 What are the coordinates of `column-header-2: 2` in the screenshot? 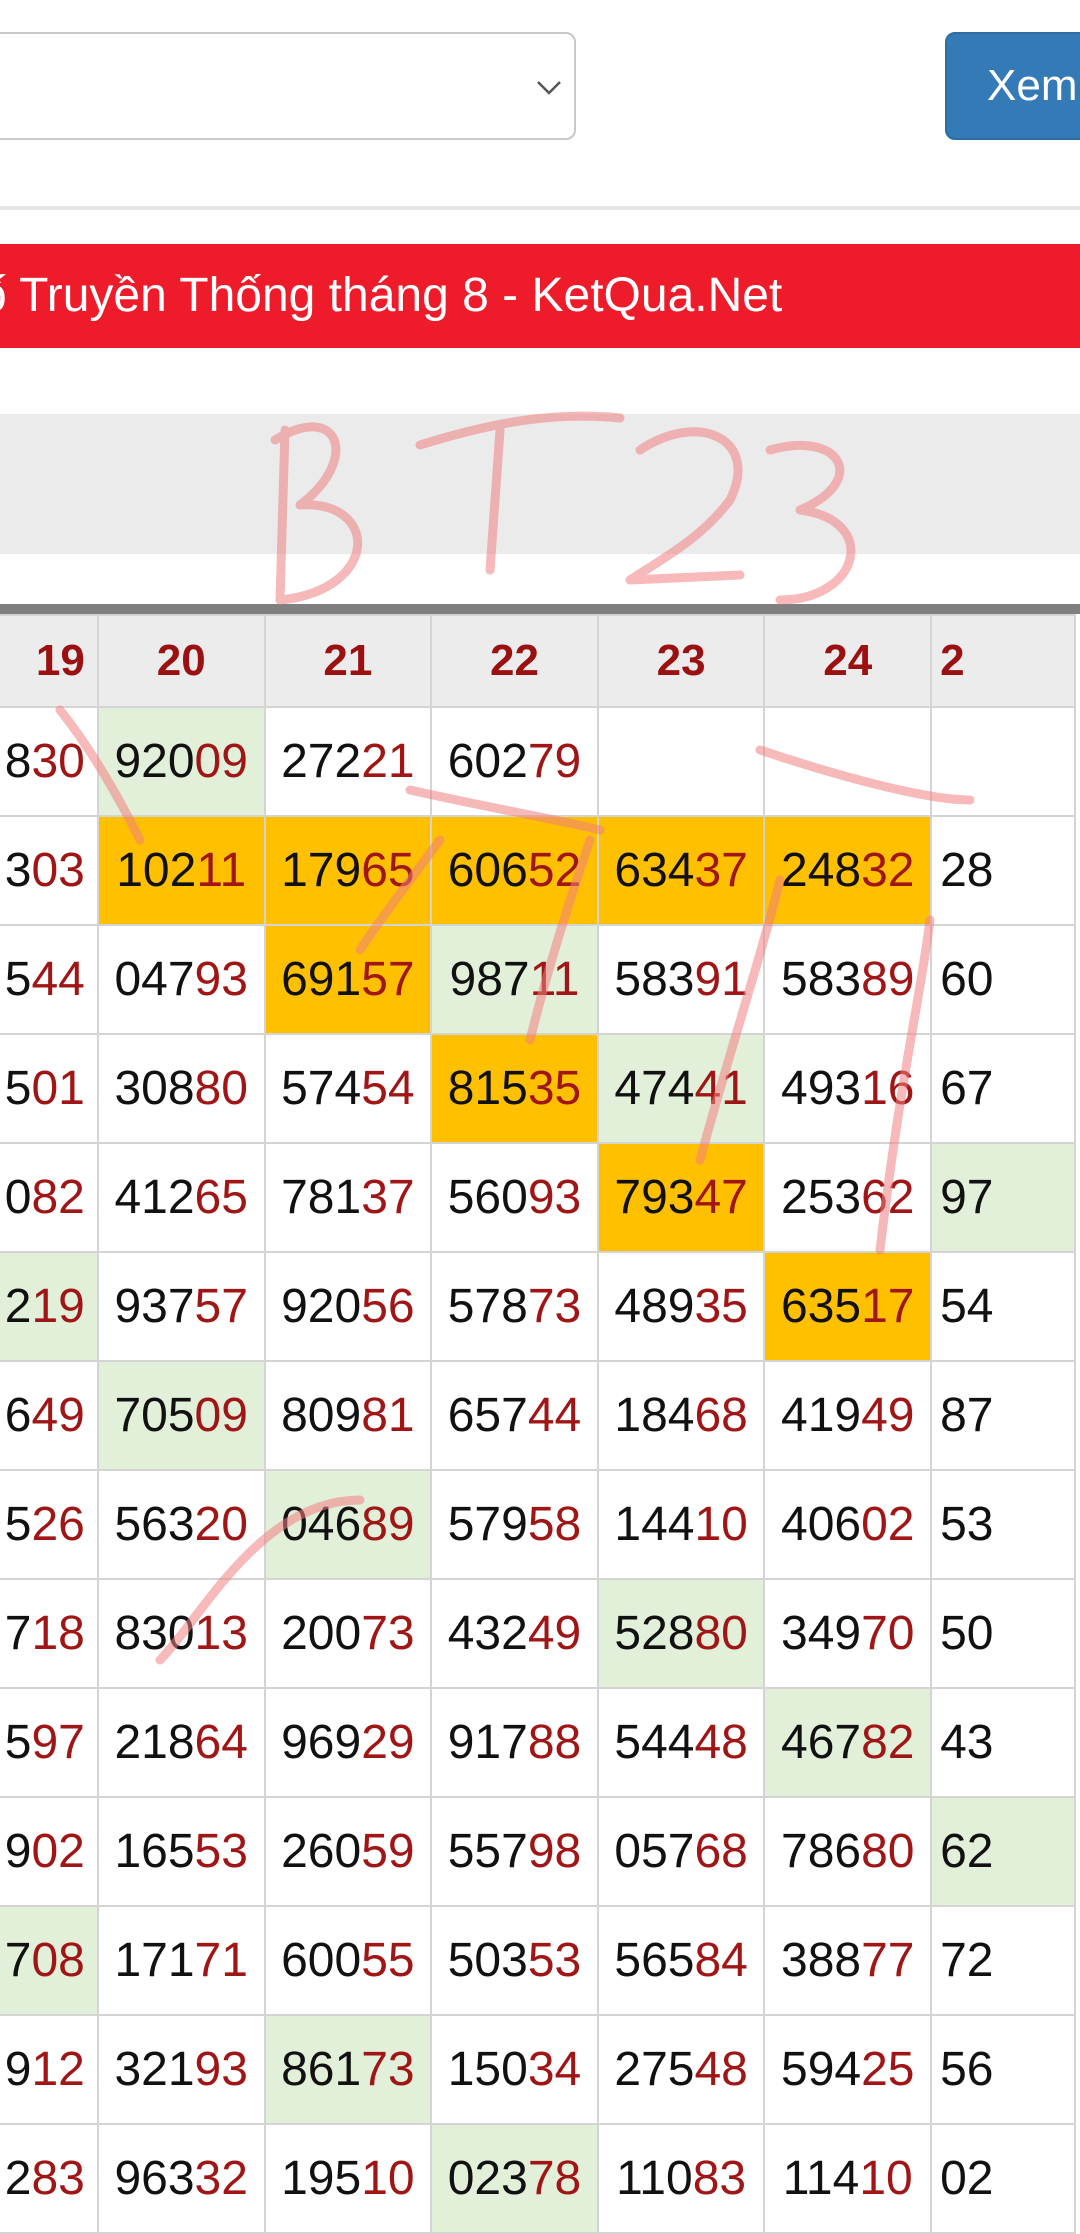 It's located at (1003, 661).